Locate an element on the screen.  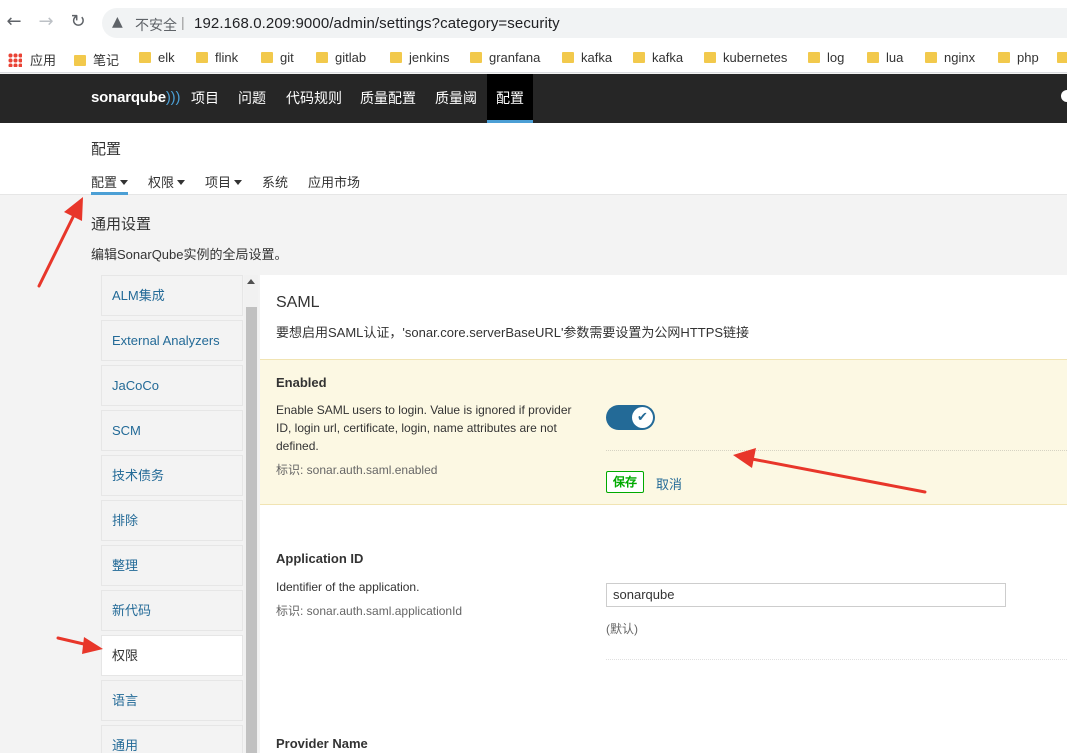
bookmark-item: 笔记 is located at coordinates (96, 59).